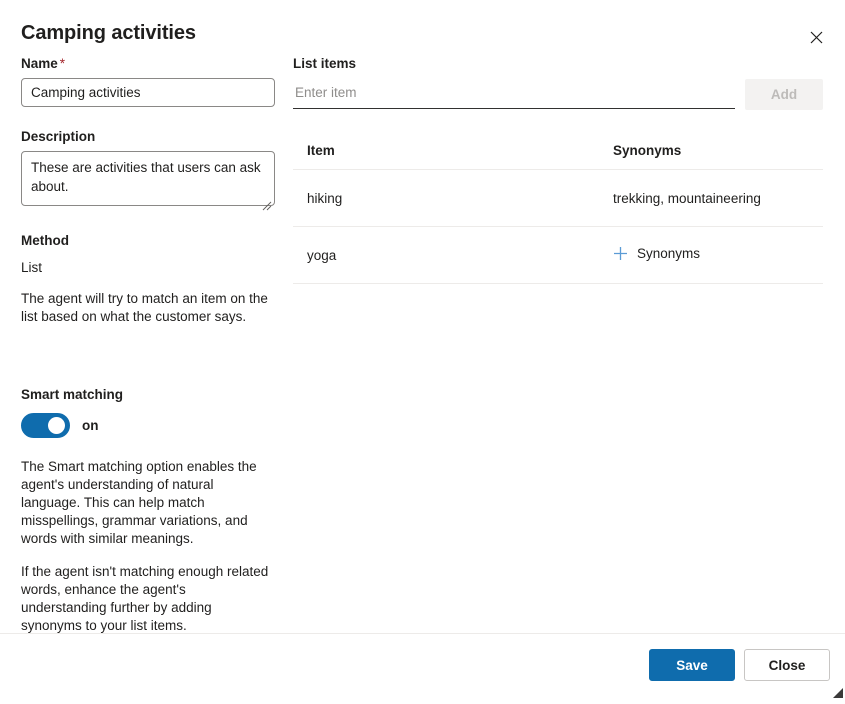 The width and height of the screenshot is (845, 704). What do you see at coordinates (39, 63) in the screenshot?
I see `name-label-text: Name` at bounding box center [39, 63].